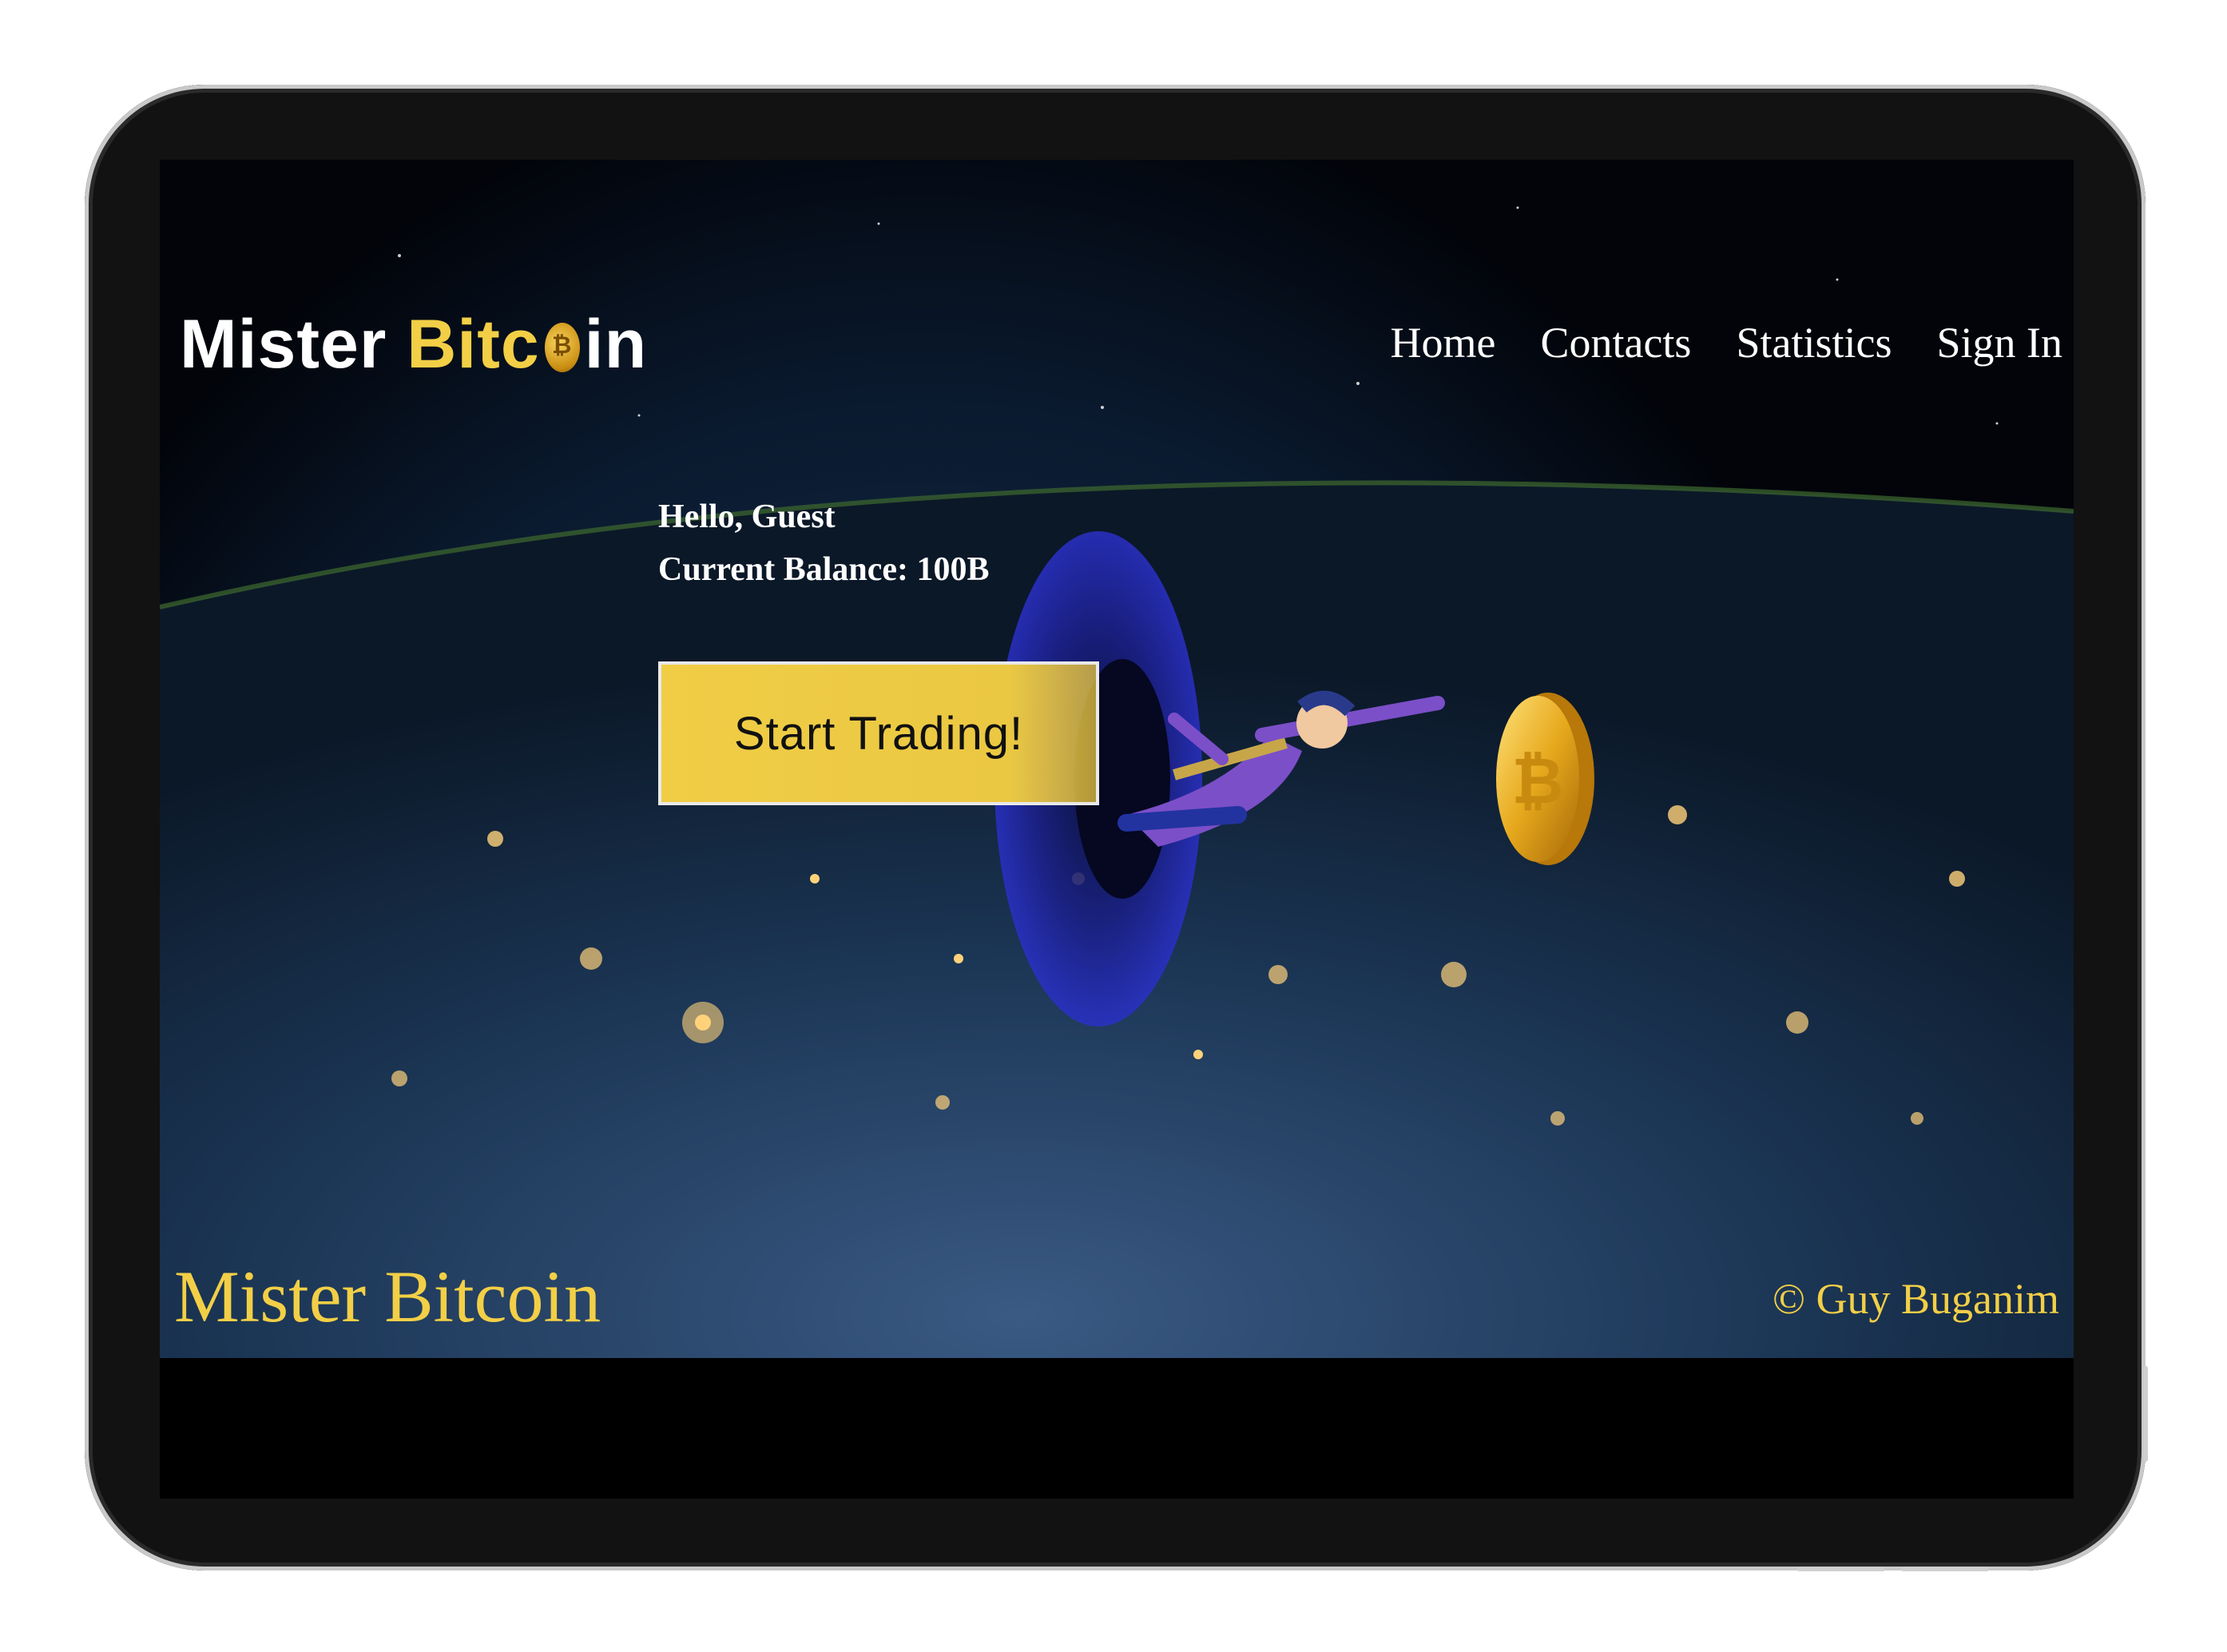  Describe the element at coordinates (474, 344) in the screenshot. I see `logo-text-accent: Bitc` at that location.